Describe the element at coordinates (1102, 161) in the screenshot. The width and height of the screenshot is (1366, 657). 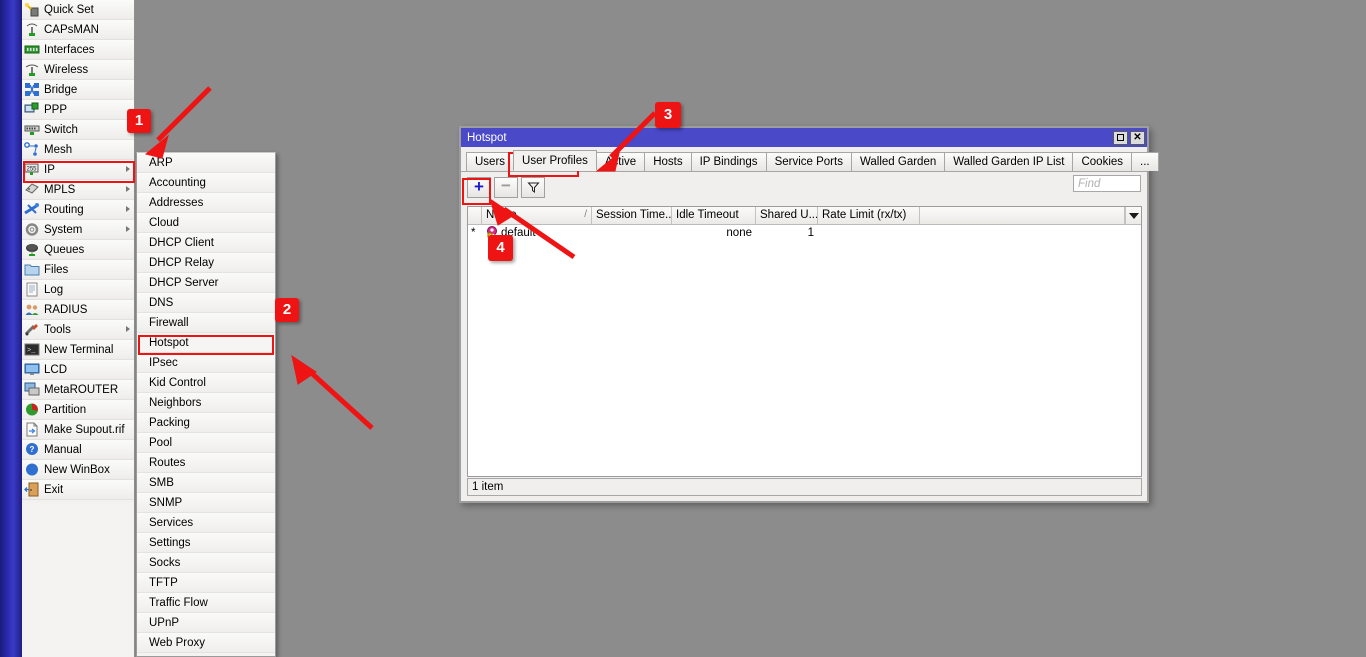
I see `tab-cookies: Cookies` at that location.